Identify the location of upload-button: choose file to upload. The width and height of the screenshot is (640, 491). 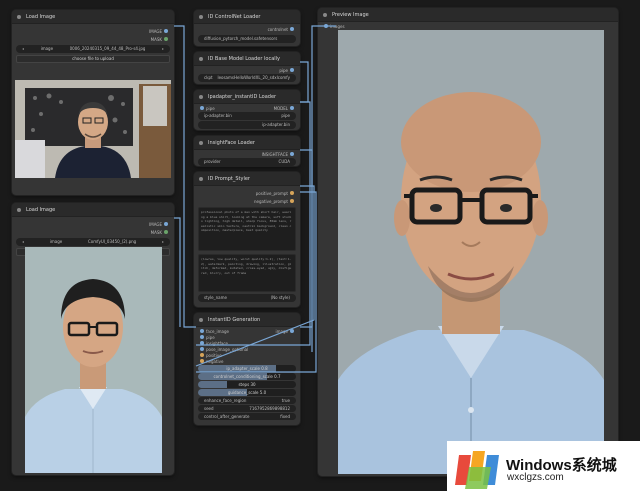
(93, 59).